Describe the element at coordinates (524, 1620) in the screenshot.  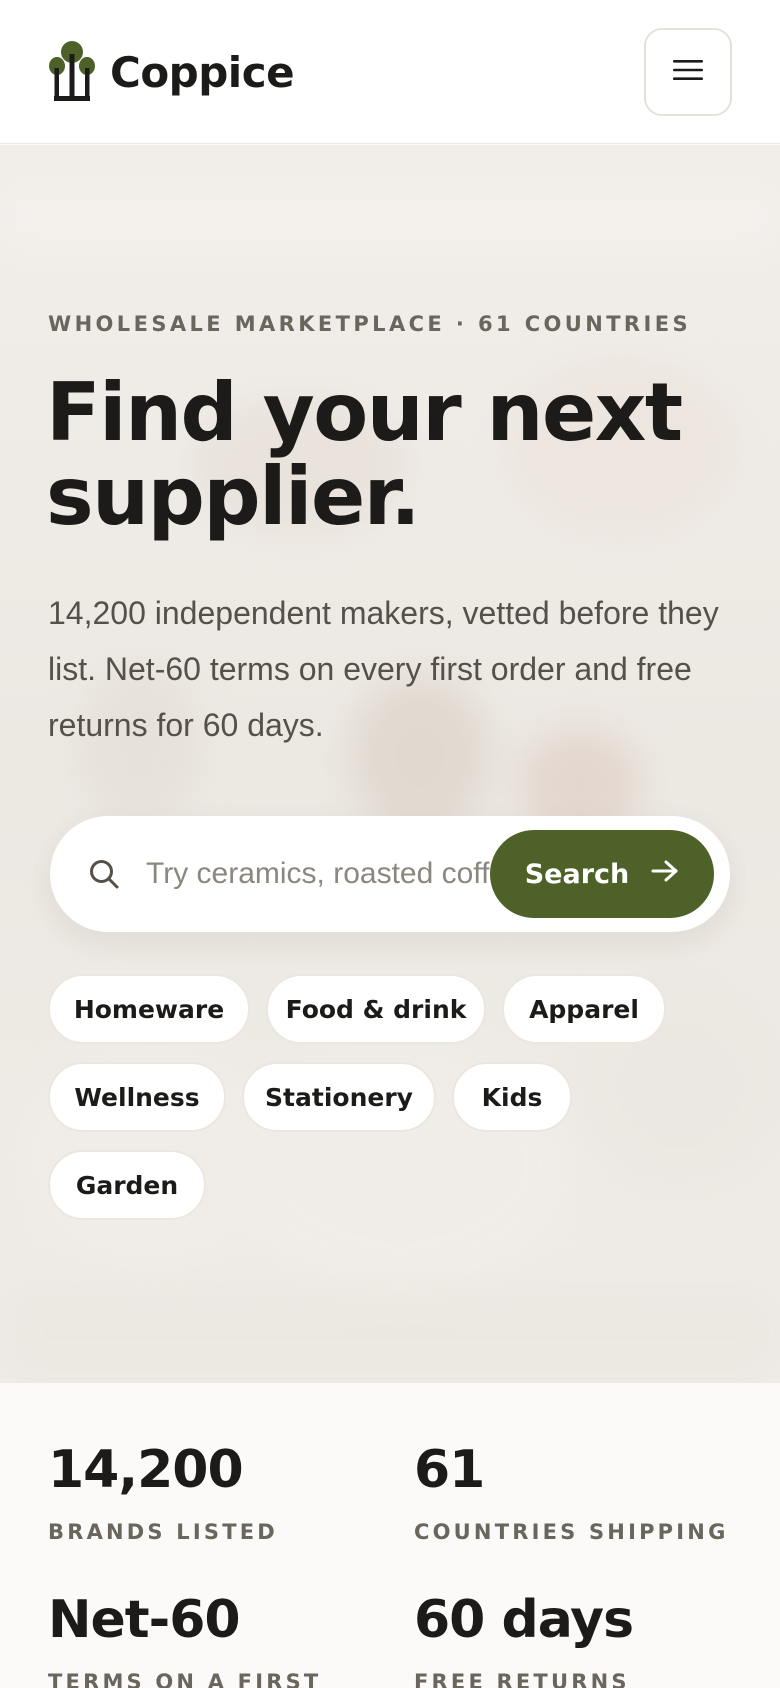
I see `stat-value-returns: 60 days` at that location.